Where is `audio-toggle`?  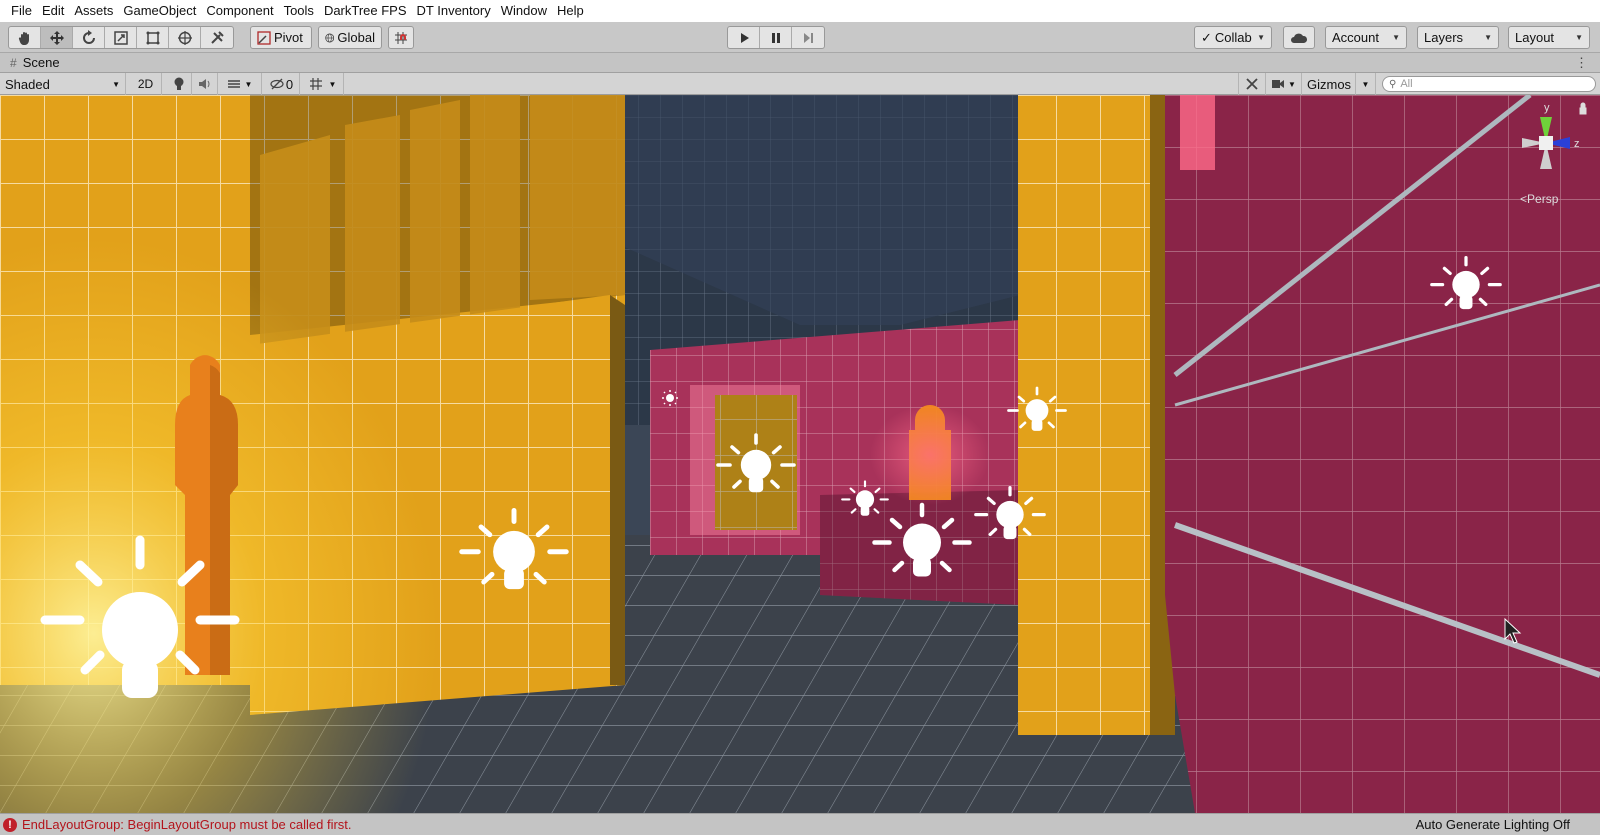 audio-toggle is located at coordinates (205, 84).